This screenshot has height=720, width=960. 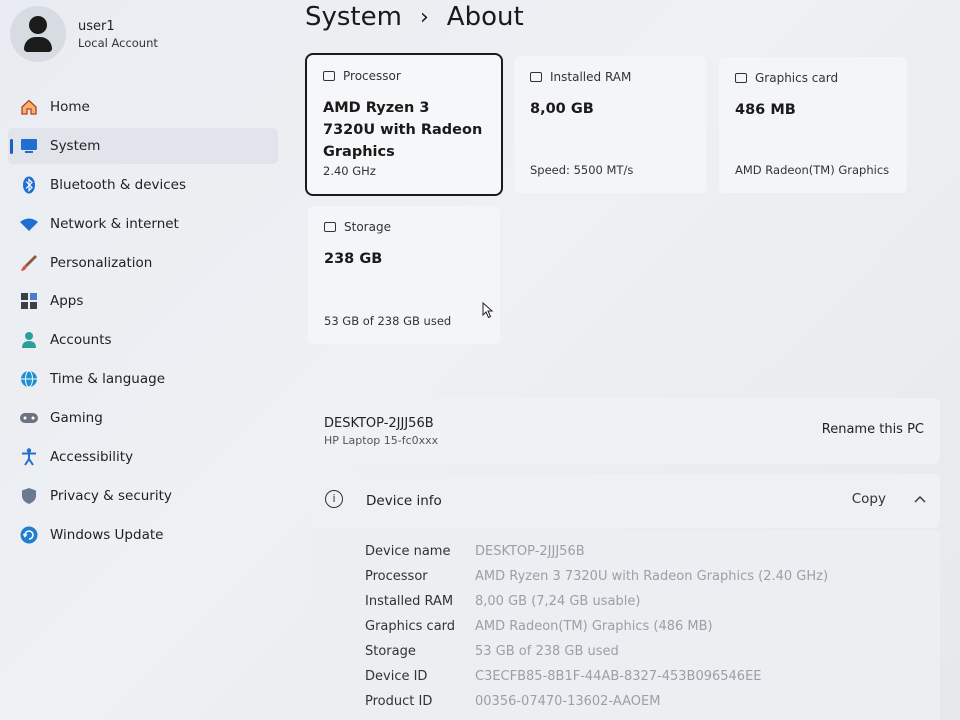 I want to click on sidebar-item-accessibility: Accessibility, so click(x=143, y=457).